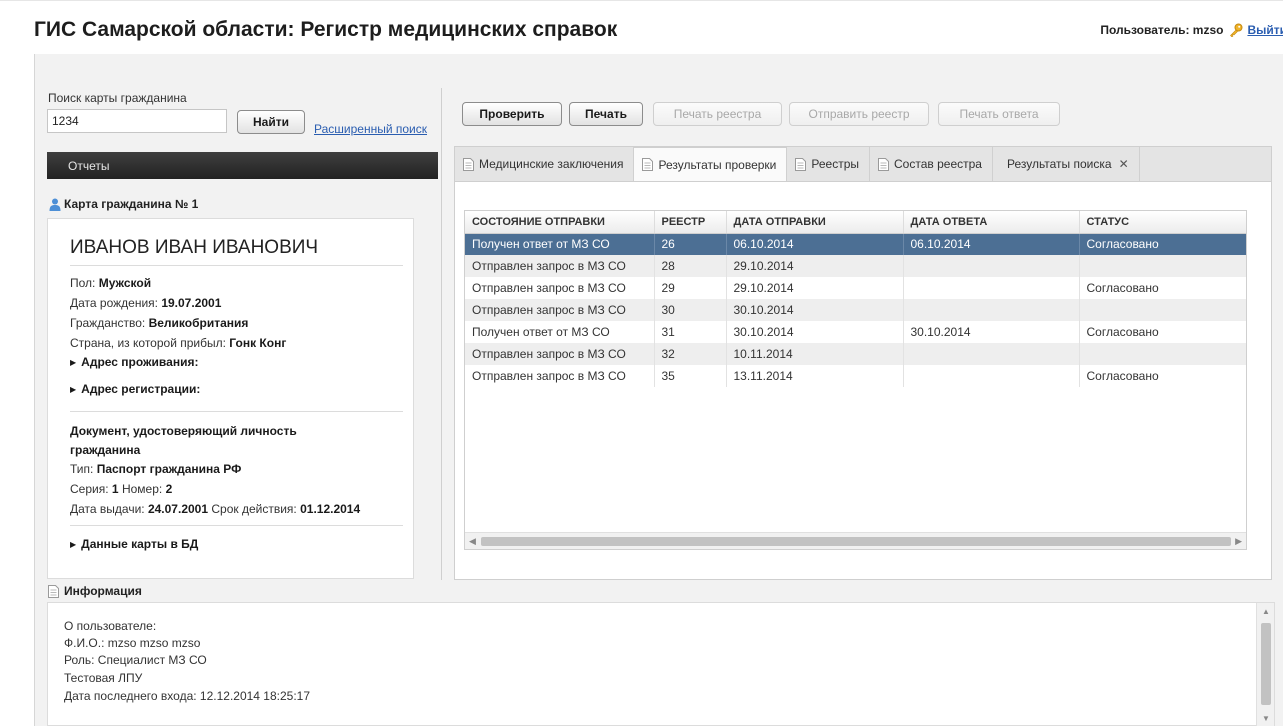 The width and height of the screenshot is (1283, 726). I want to click on registration-address-expander: Адрес регистрации:, so click(135, 390).